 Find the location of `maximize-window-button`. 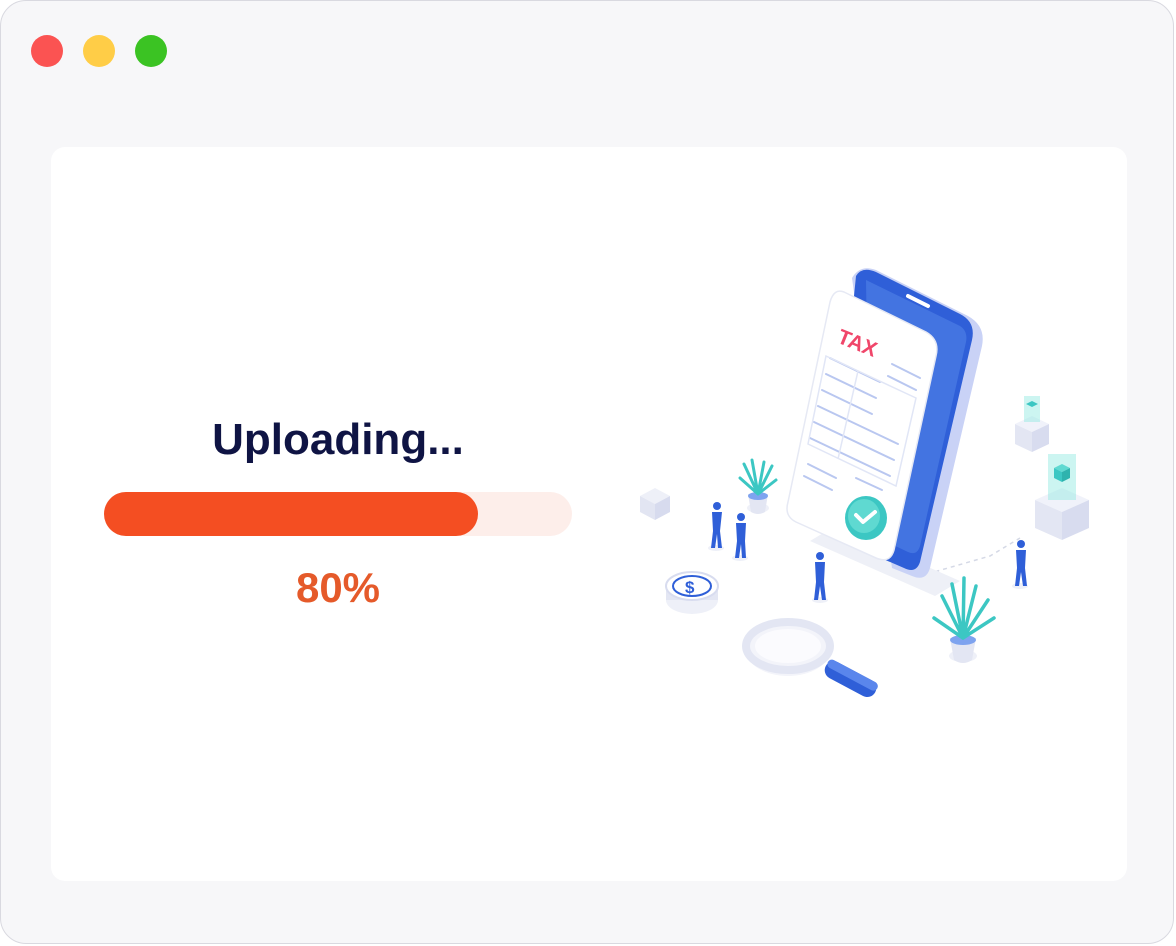

maximize-window-button is located at coordinates (151, 51).